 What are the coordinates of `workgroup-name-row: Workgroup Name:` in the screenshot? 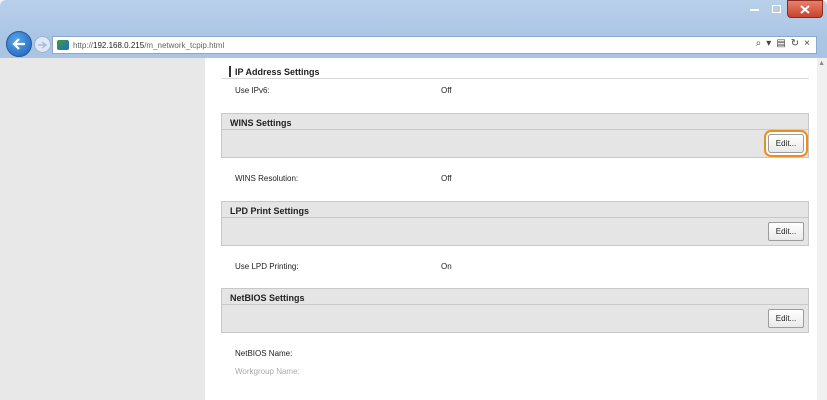 It's located at (515, 372).